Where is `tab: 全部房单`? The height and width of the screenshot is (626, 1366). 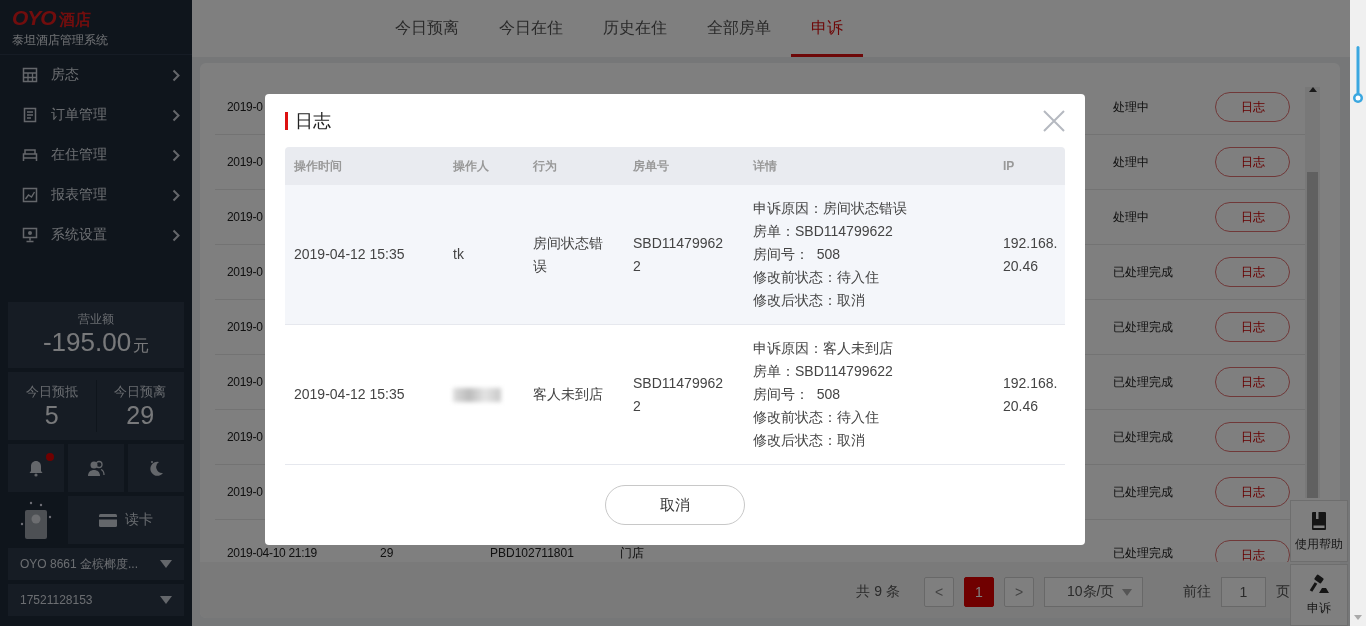
tab: 全部房单 is located at coordinates (738, 28).